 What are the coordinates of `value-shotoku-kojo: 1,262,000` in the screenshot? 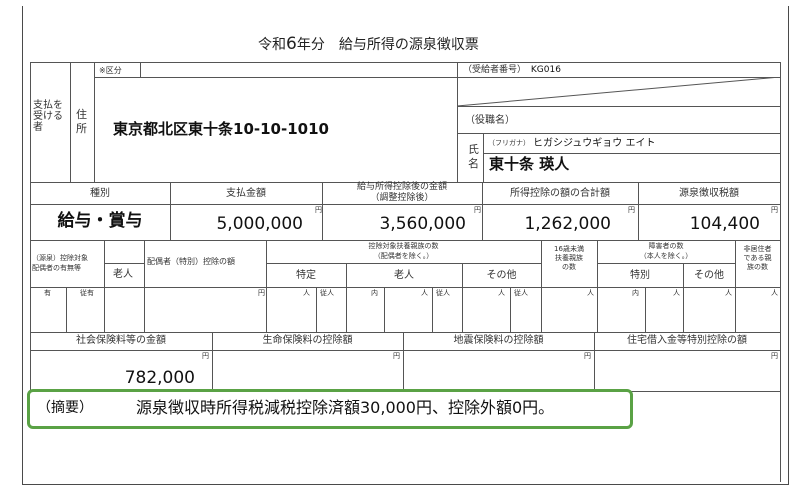 It's located at (567, 224).